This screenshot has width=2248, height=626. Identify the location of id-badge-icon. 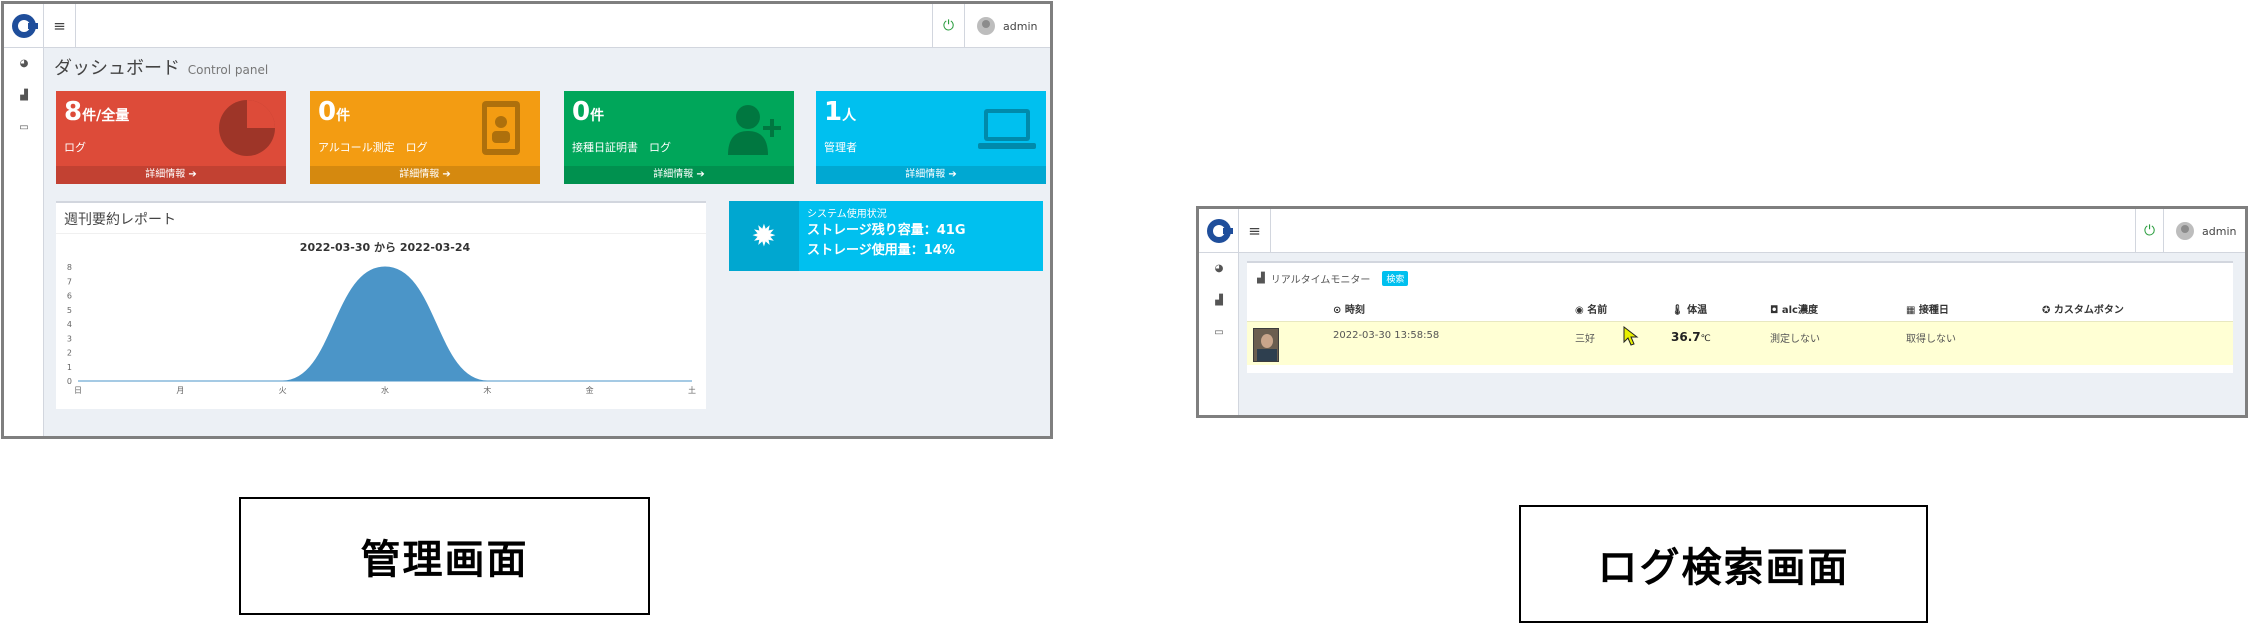
(501, 128).